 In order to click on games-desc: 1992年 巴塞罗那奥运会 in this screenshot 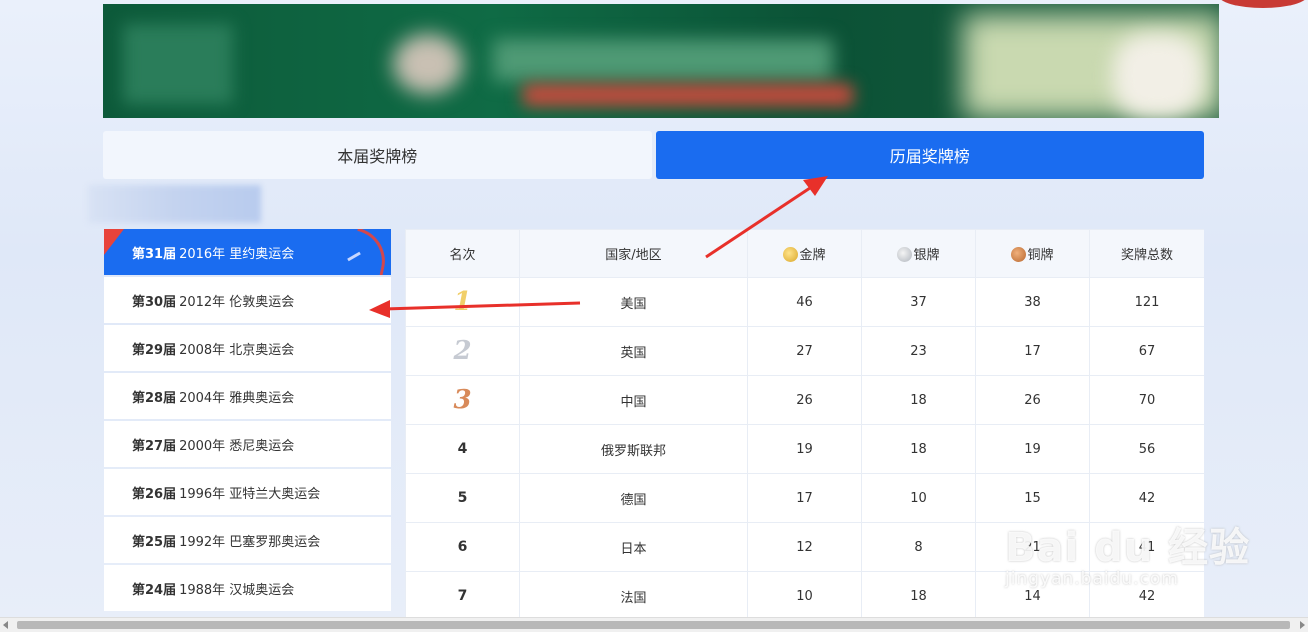, I will do `click(250, 542)`.